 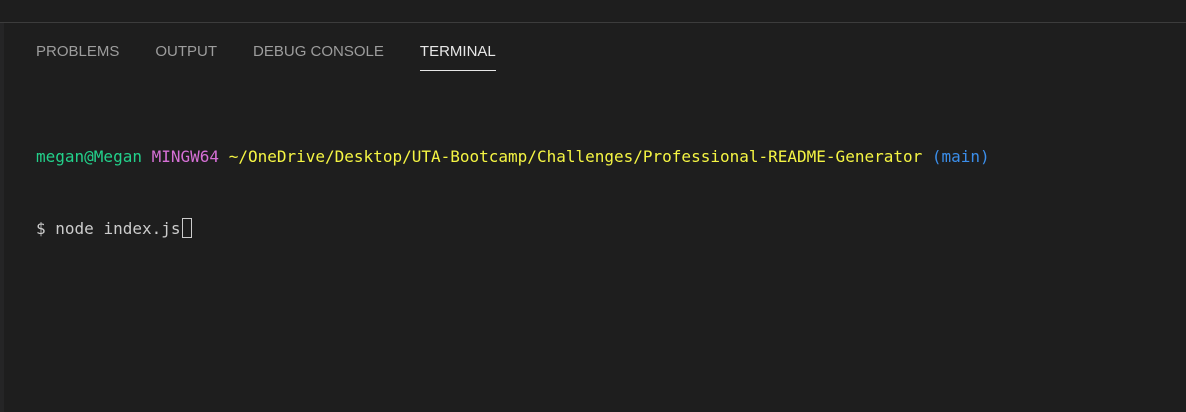 I want to click on tab-debug-console: DEBUG CONSOLE, so click(x=318, y=56).